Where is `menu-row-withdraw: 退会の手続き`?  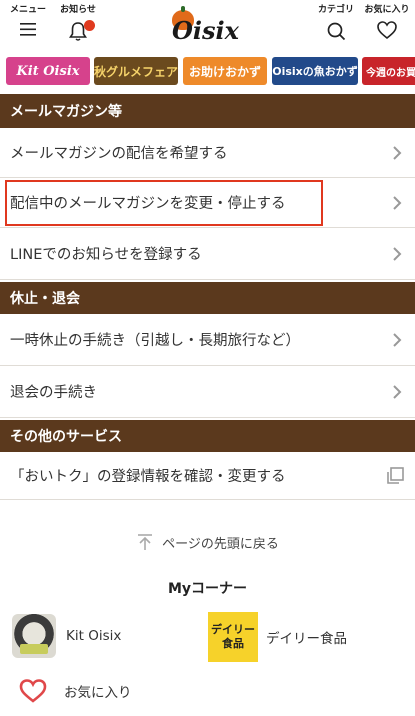 menu-row-withdraw: 退会の手続き is located at coordinates (207, 392).